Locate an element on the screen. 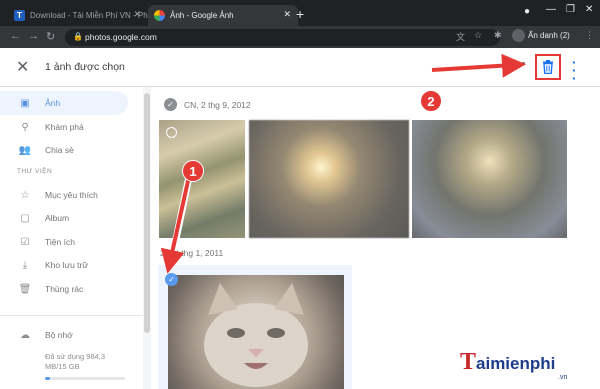 Image resolution: width=600 pixels, height=389 pixels. taimienphi-watermark-logo: Taimienphi .vn is located at coordinates (514, 365).